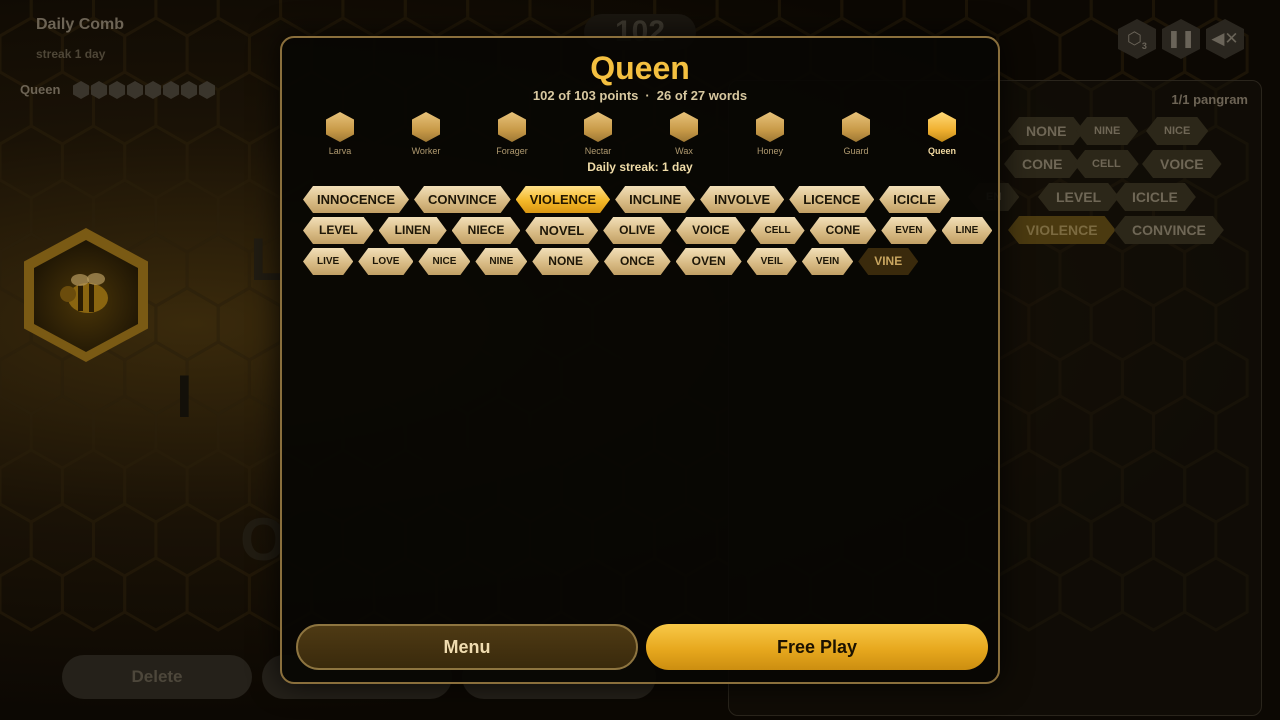  Describe the element at coordinates (501, 261) in the screenshot. I see `word-chip: NINE` at that location.